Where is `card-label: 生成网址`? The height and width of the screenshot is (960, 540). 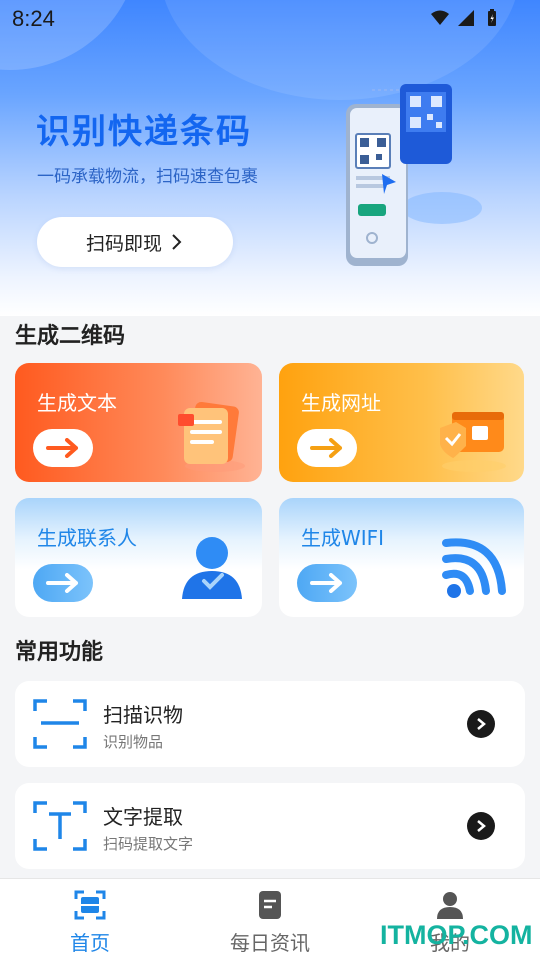
card-label: 生成网址 is located at coordinates (341, 403).